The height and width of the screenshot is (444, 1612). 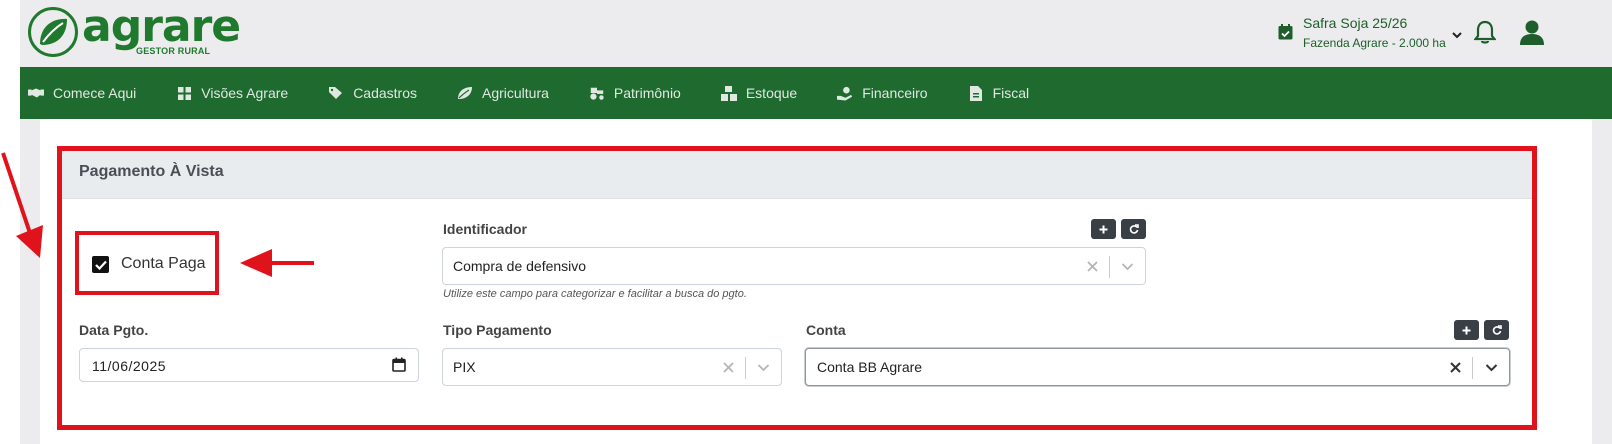 I want to click on tipo-pagamento-value: PIX, so click(x=464, y=367).